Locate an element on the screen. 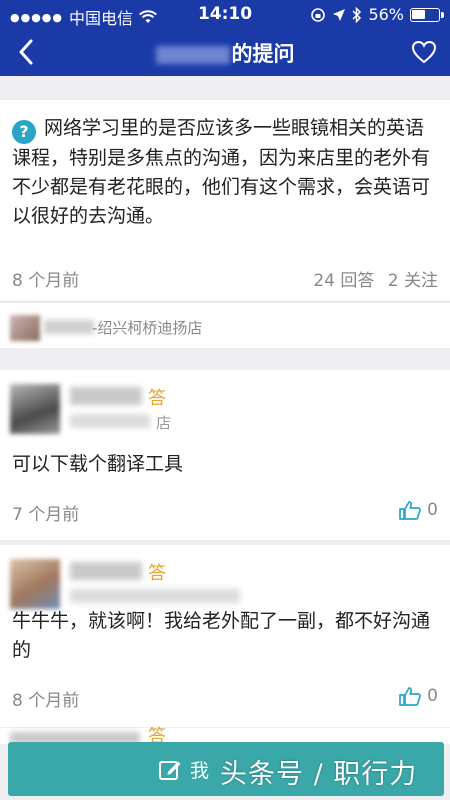 The height and width of the screenshot is (800, 450). question-stats: 24 回答 2 关注 is located at coordinates (371, 278).